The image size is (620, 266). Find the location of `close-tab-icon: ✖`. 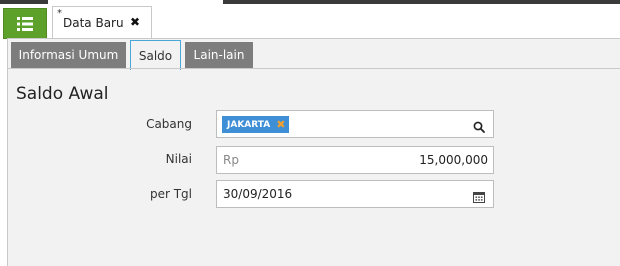

close-tab-icon: ✖ is located at coordinates (135, 22).